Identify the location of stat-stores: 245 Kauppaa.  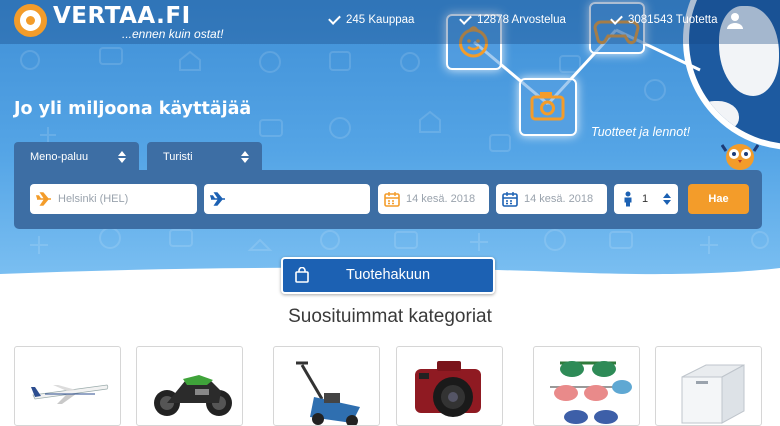
(371, 19).